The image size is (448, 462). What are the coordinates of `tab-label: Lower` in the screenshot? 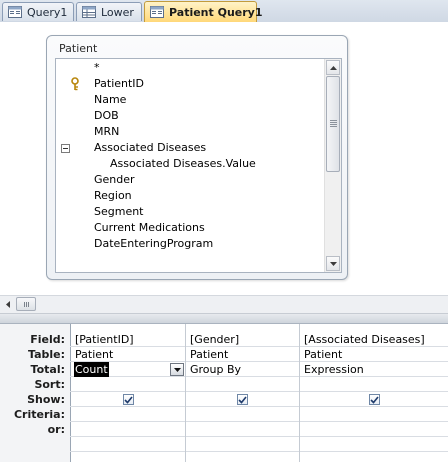 It's located at (117, 12).